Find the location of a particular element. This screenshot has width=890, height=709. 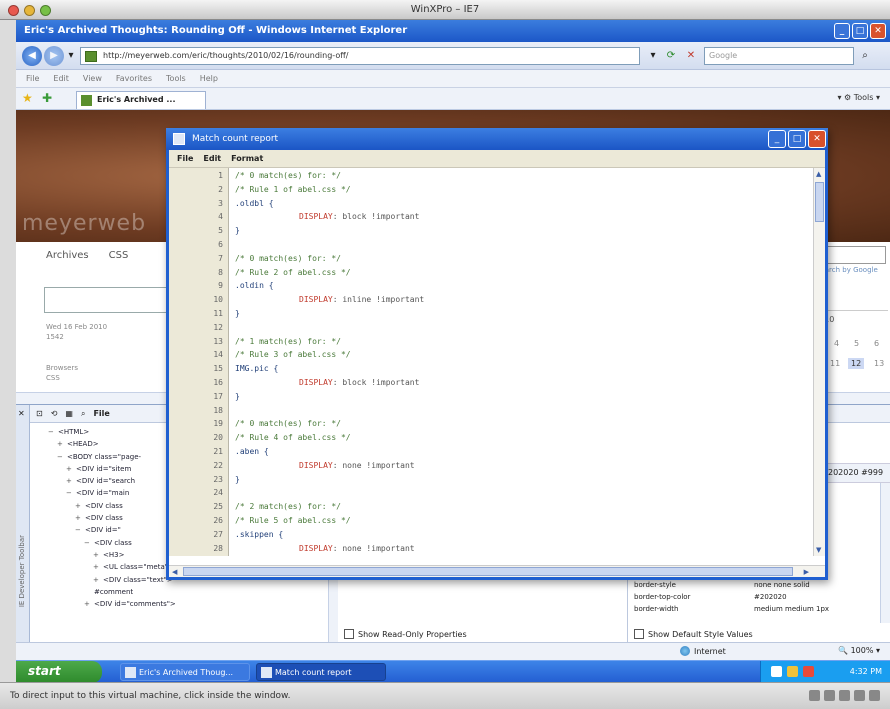

dialog-maximize-icon: □ is located at coordinates (797, 139).